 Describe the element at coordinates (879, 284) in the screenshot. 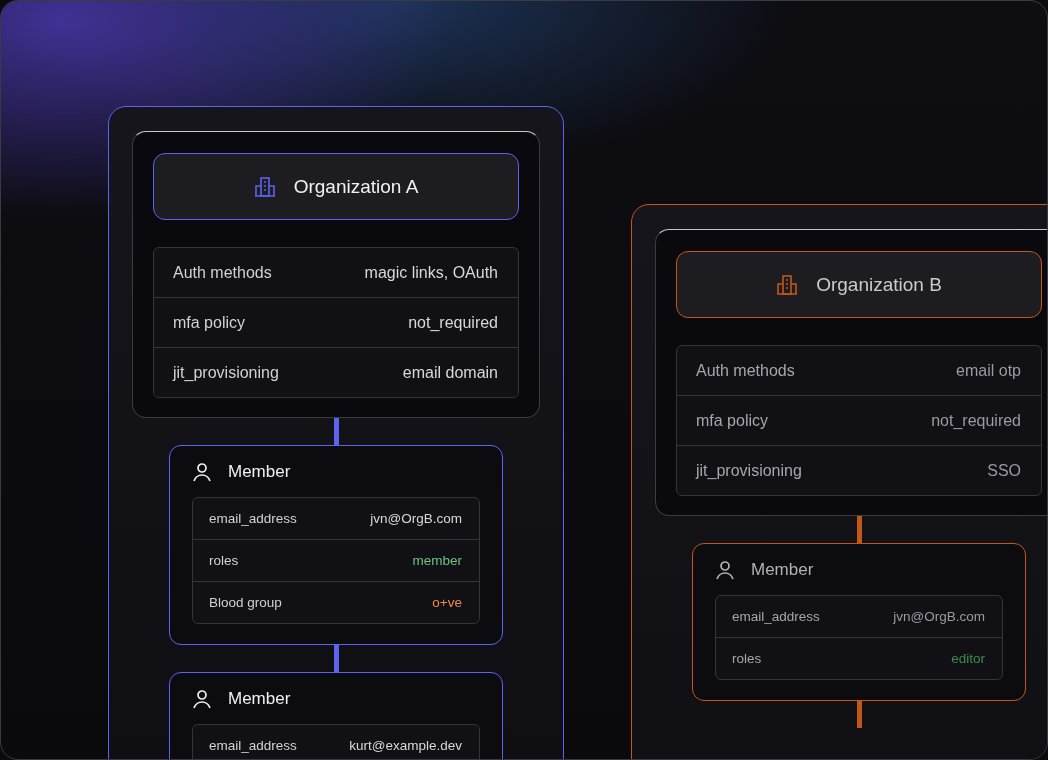

I see `org-name: Organization B` at that location.